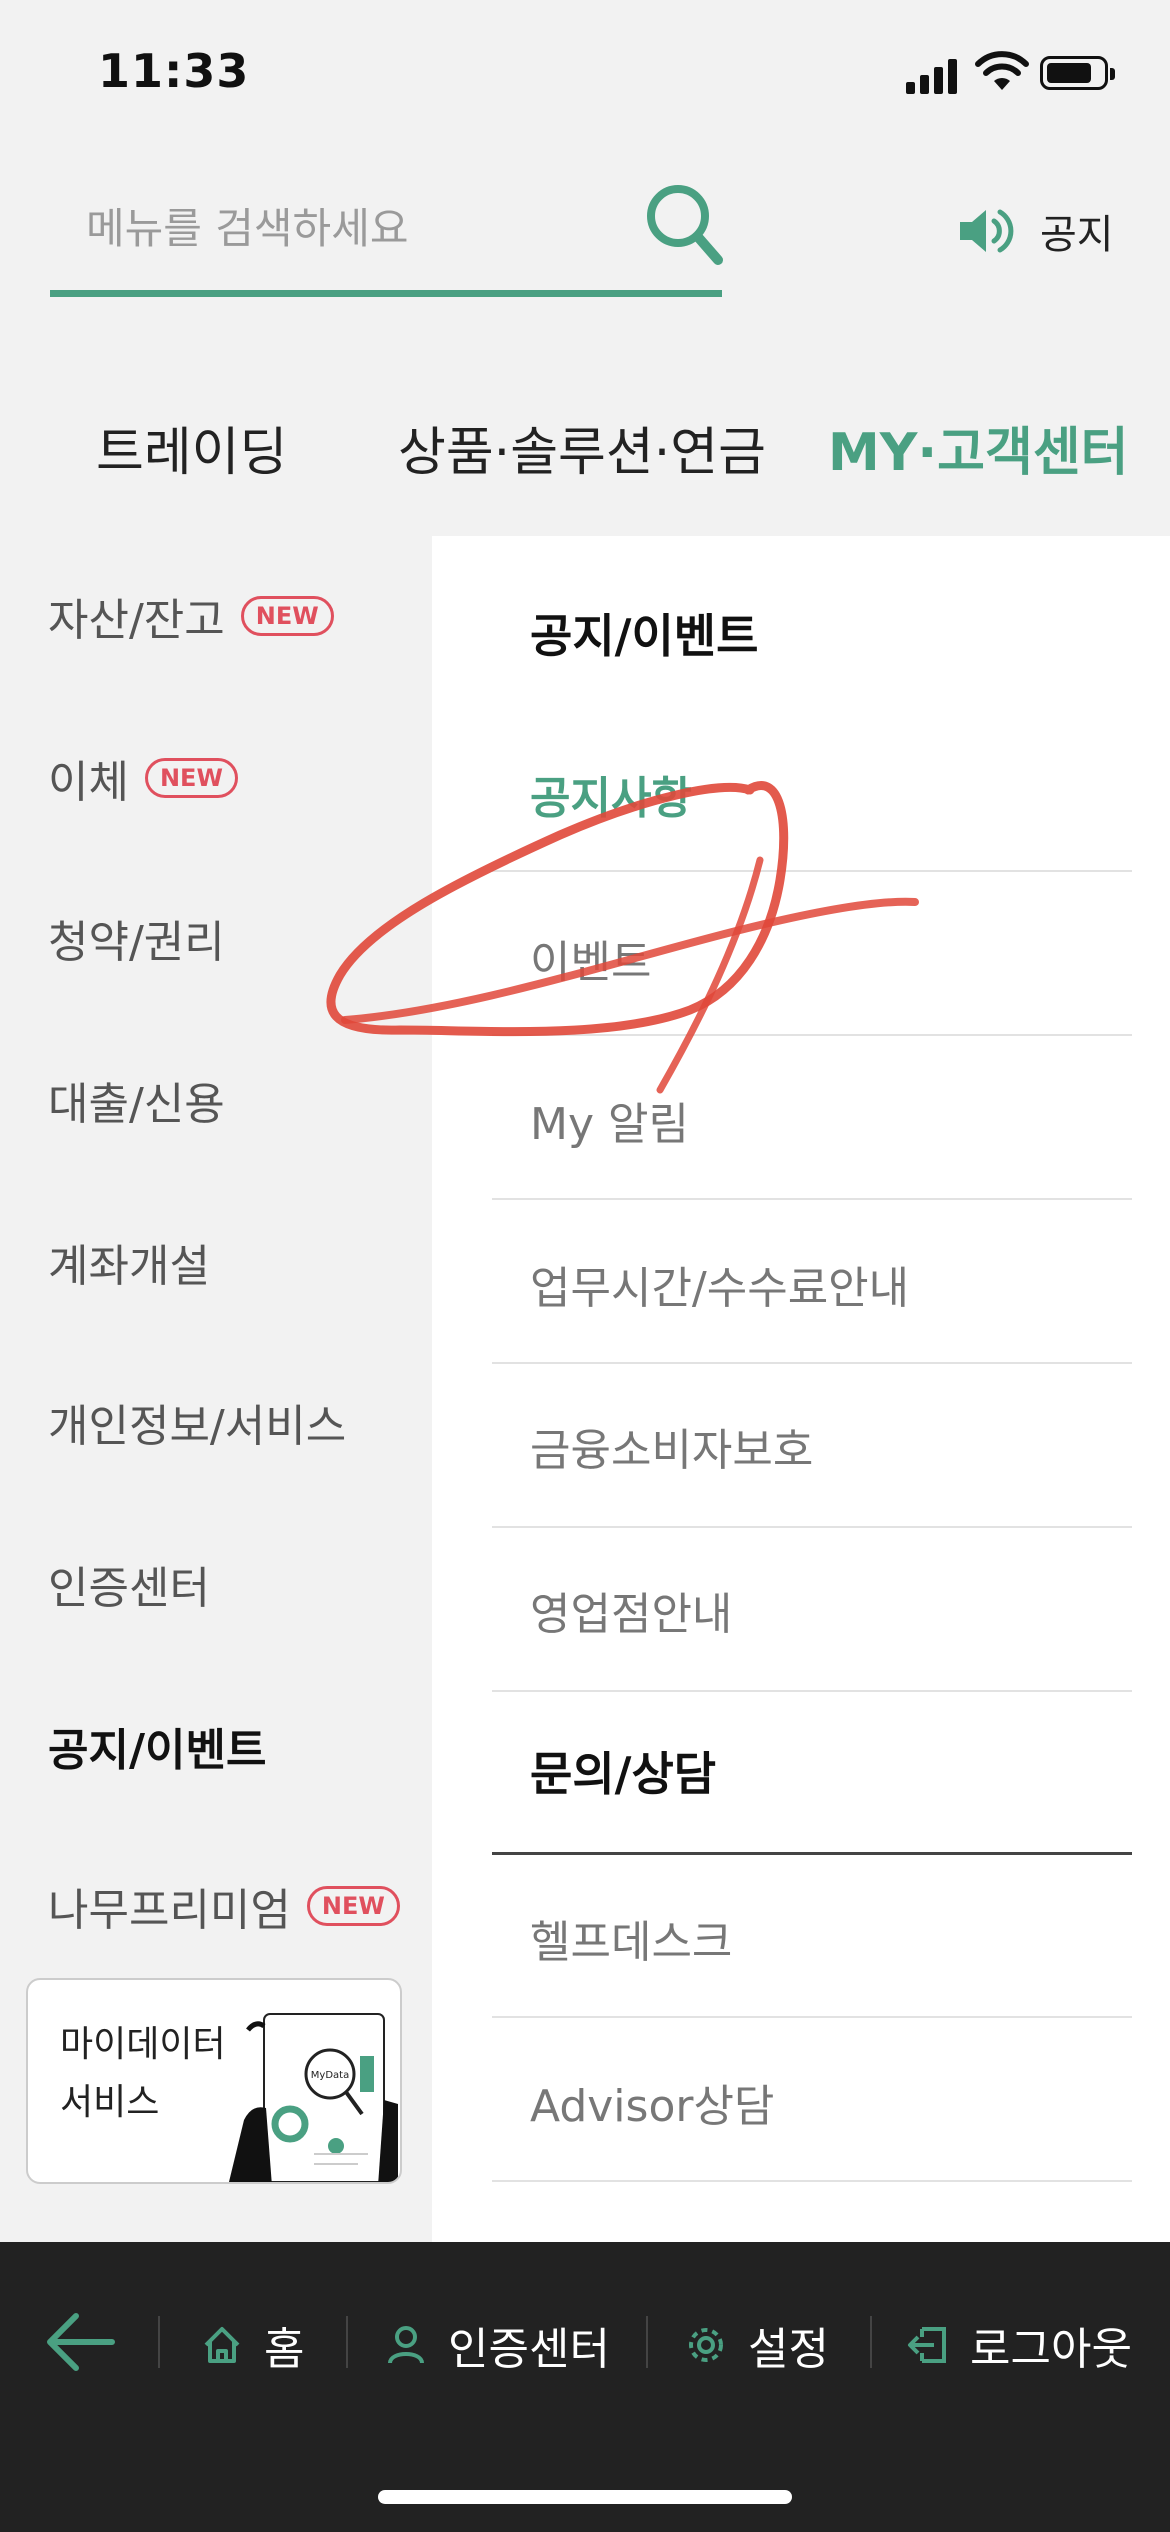  I want to click on notice-label: 공지, so click(1077, 235).